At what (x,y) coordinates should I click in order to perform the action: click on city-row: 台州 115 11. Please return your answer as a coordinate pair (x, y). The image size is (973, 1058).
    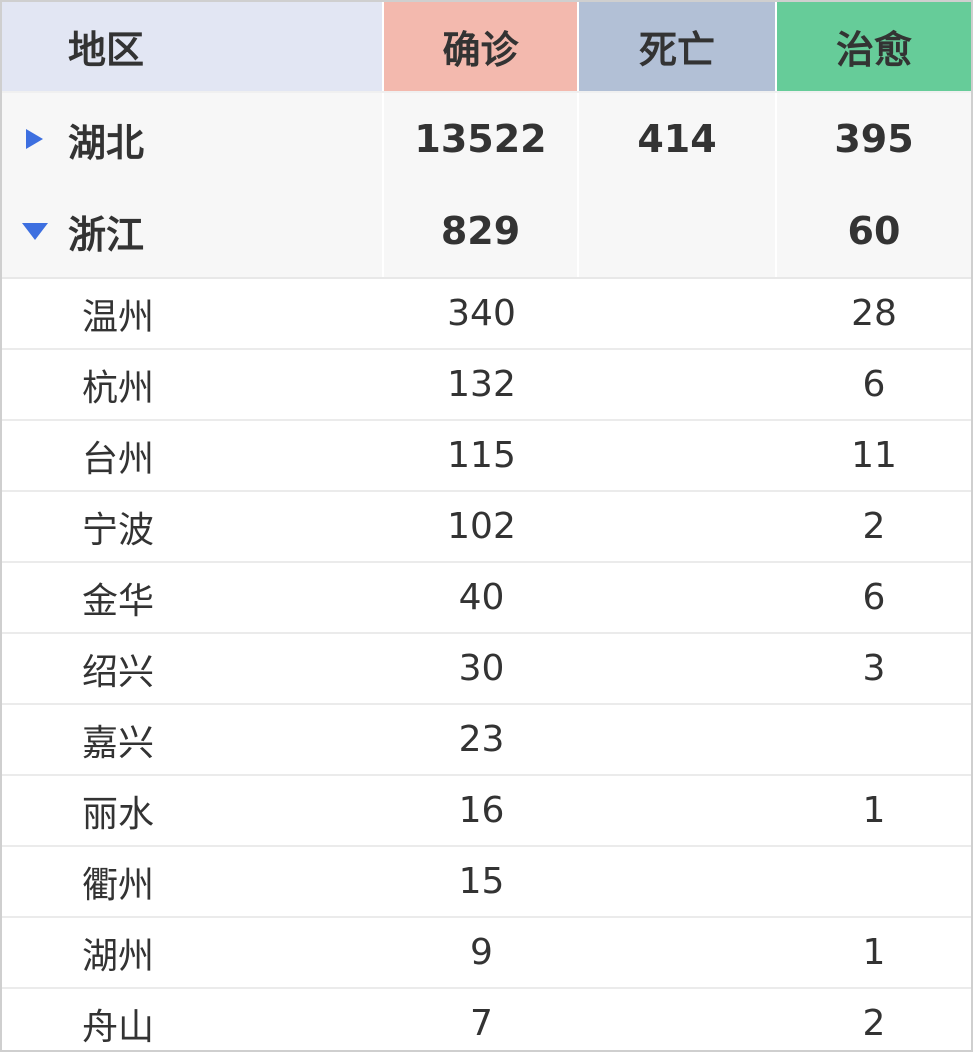
    Looking at the image, I should click on (486, 456).